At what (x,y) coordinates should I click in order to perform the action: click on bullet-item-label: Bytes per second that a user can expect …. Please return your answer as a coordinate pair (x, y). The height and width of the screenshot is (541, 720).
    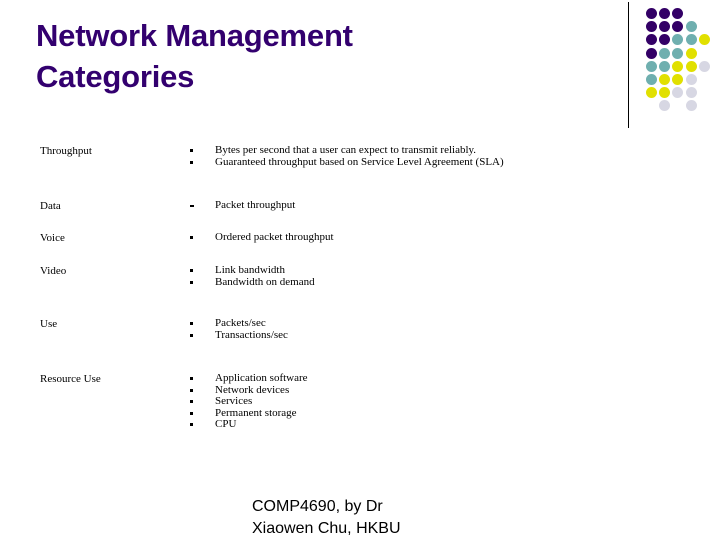
    Looking at the image, I should click on (346, 150).